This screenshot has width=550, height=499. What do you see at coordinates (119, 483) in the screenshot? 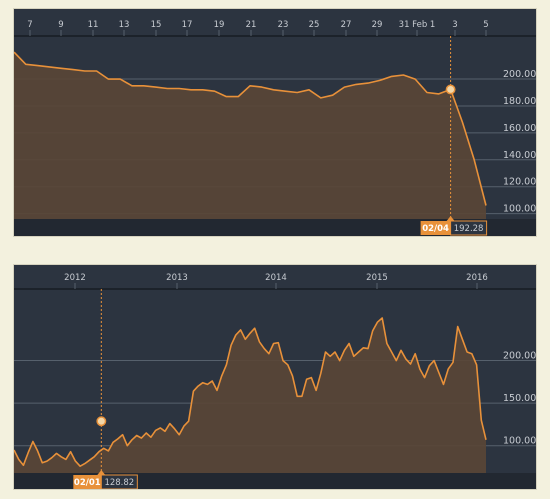
I see `value-badge-label: 128.82` at bounding box center [119, 483].